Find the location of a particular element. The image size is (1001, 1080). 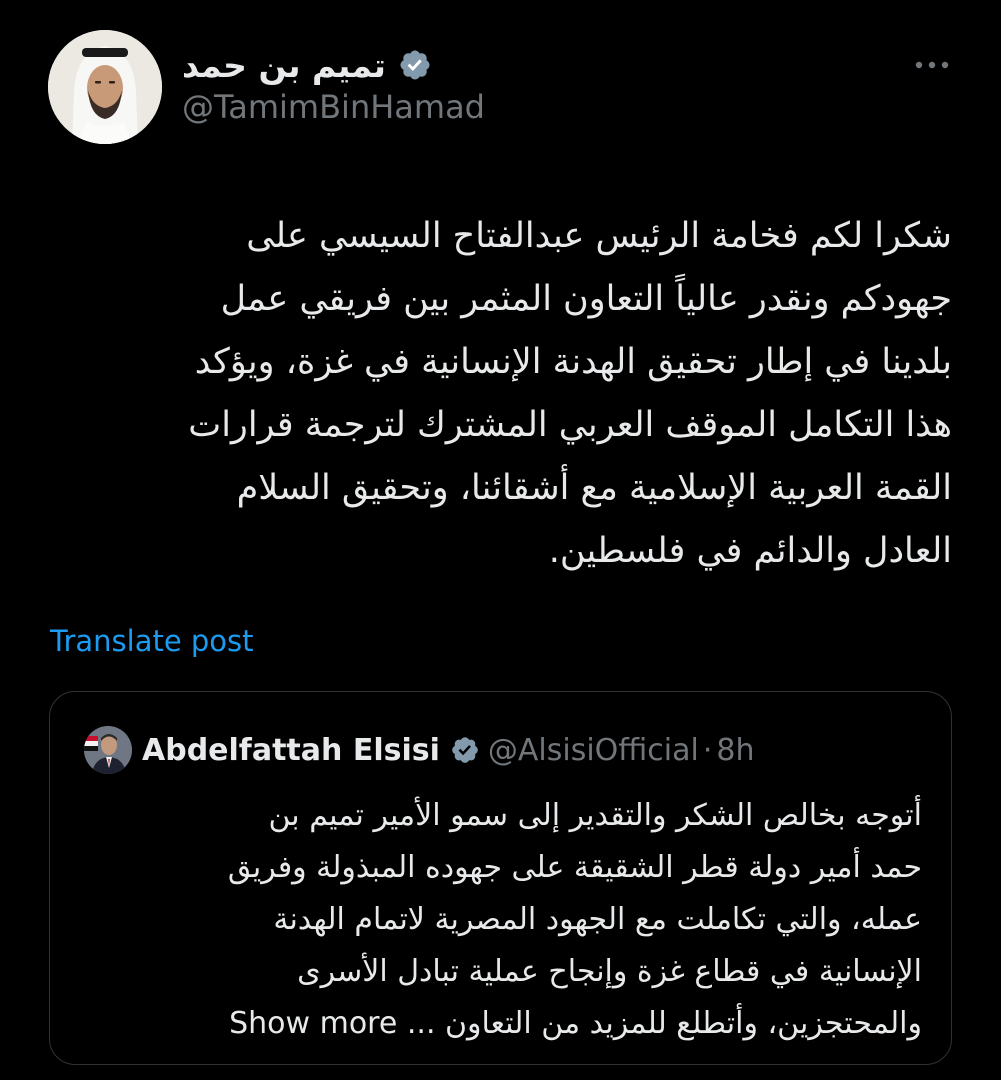

author-avatar-image is located at coordinates (105, 87).